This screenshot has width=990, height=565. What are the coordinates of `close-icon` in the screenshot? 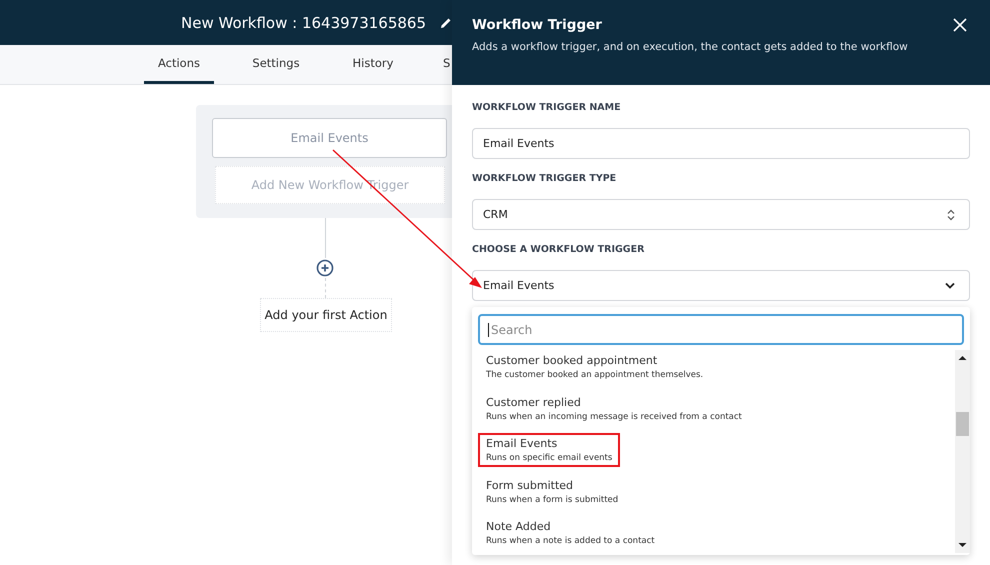 It's located at (960, 25).